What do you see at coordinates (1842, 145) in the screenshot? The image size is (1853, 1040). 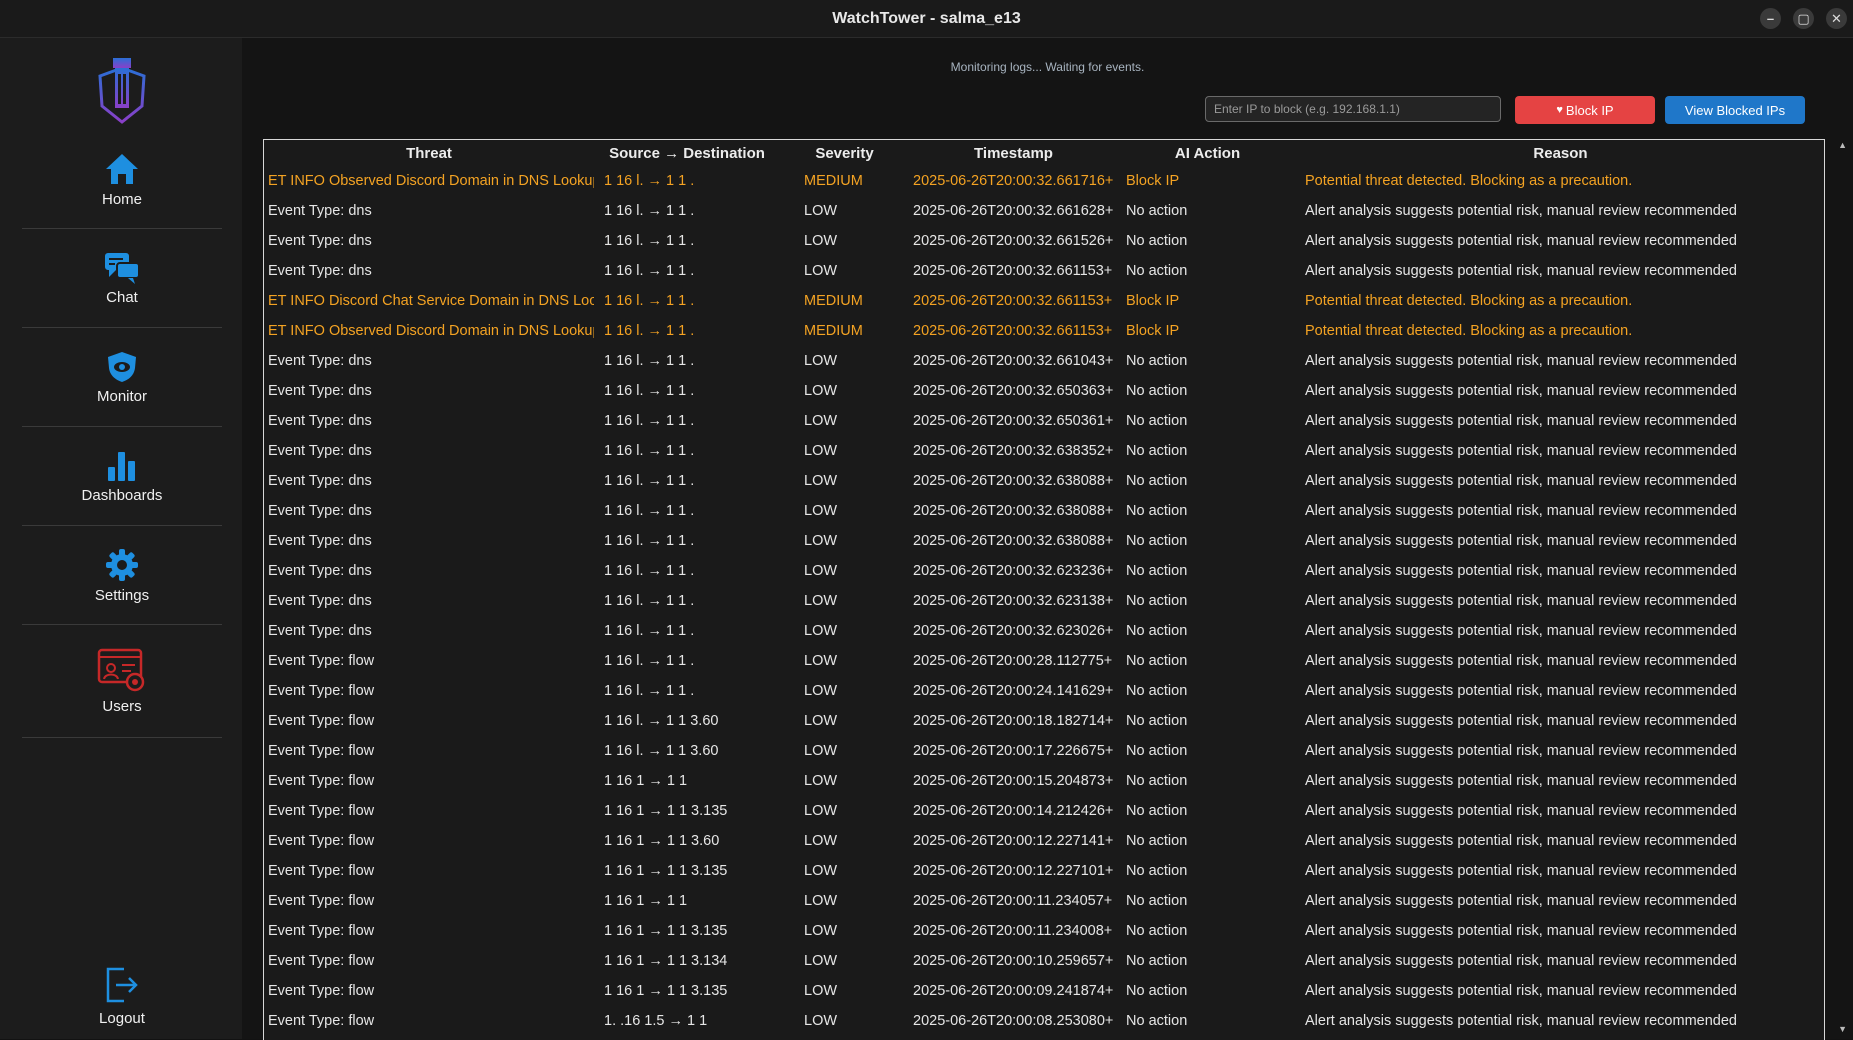 I see `scroll-up-arrow-icon: ▲` at bounding box center [1842, 145].